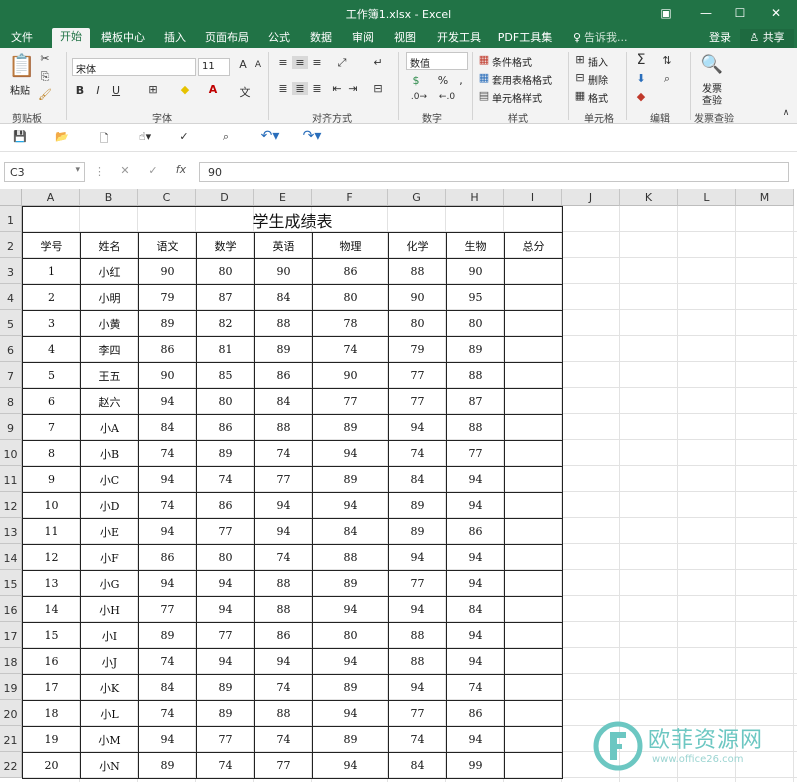 This screenshot has height=782, width=797. What do you see at coordinates (11, 453) in the screenshot?
I see `row-header: 10` at bounding box center [11, 453].